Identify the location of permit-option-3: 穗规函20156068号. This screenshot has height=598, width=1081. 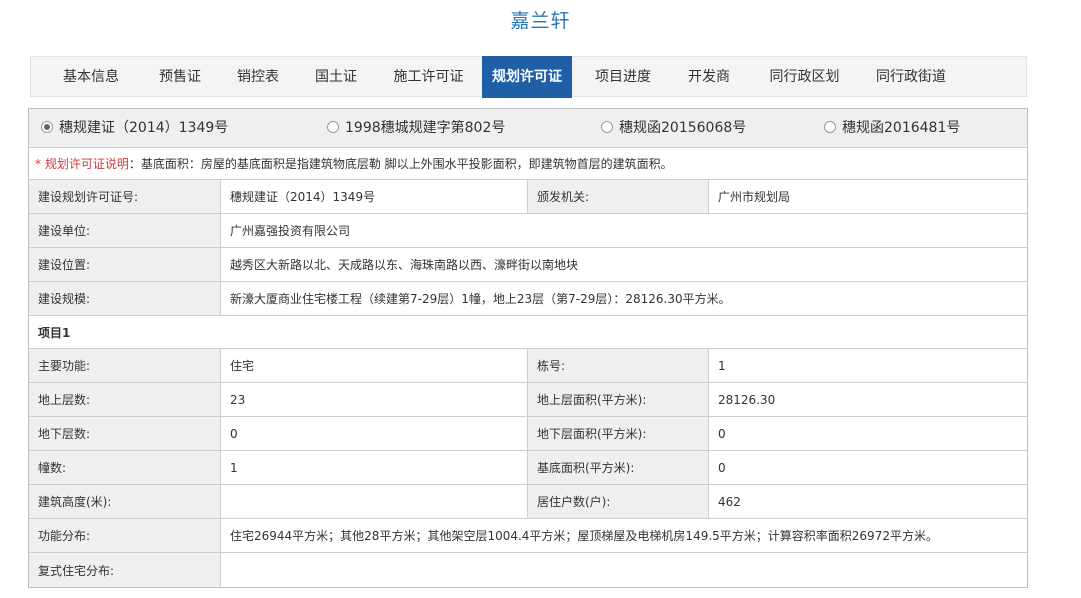
(673, 128).